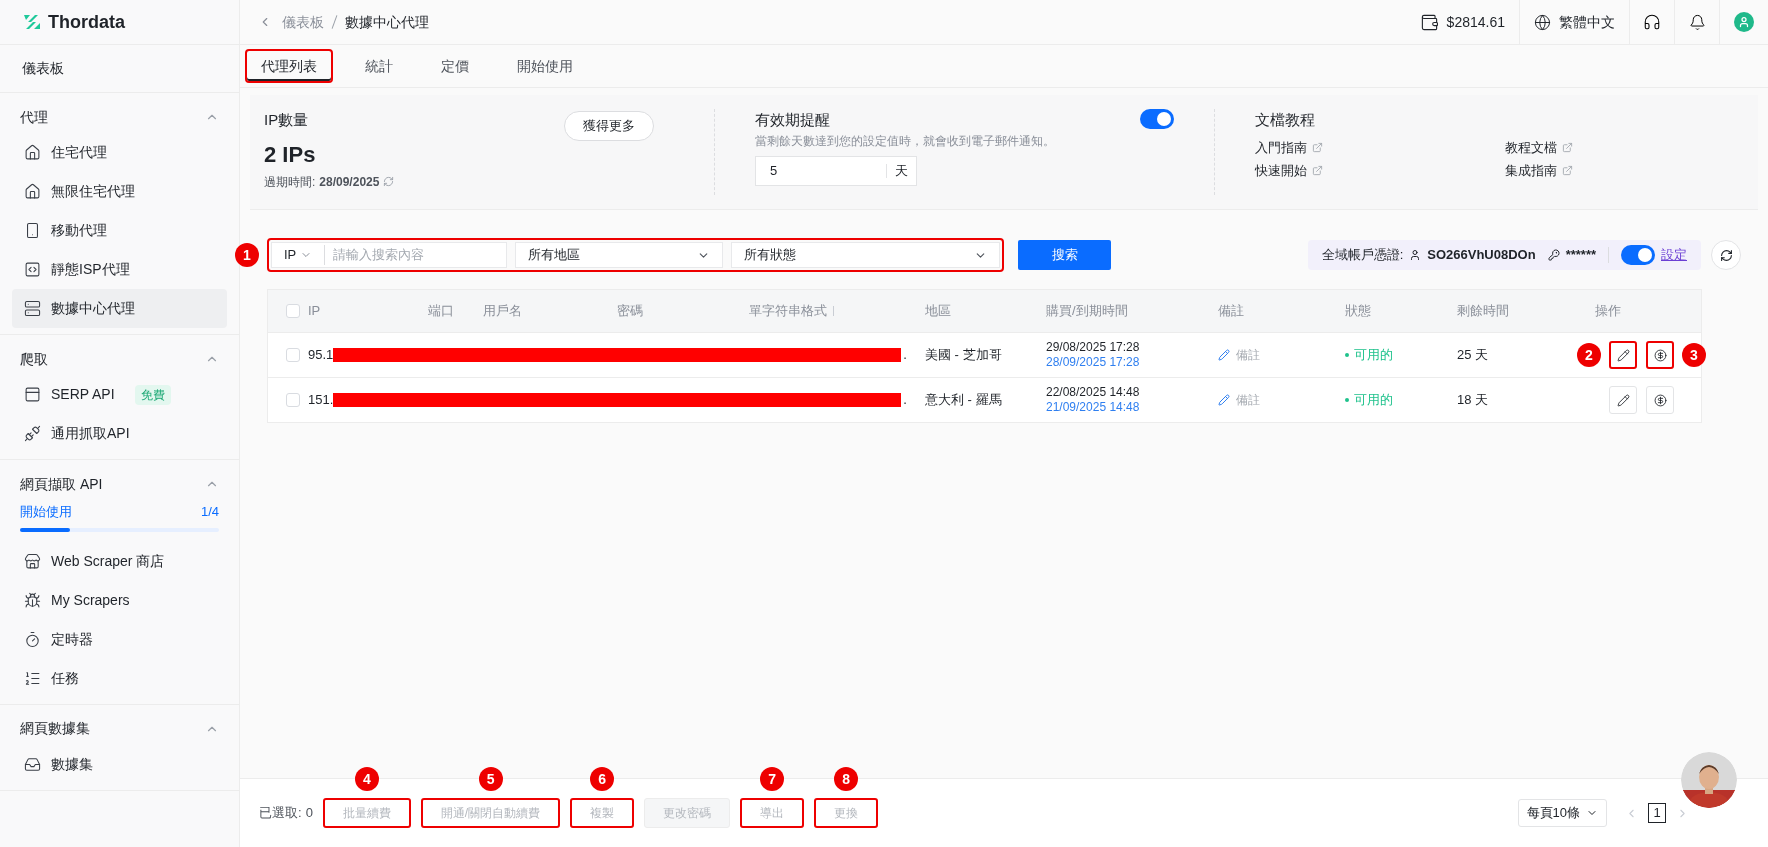 The height and width of the screenshot is (847, 1768). What do you see at coordinates (1652, 22) in the screenshot?
I see `support-icon` at bounding box center [1652, 22].